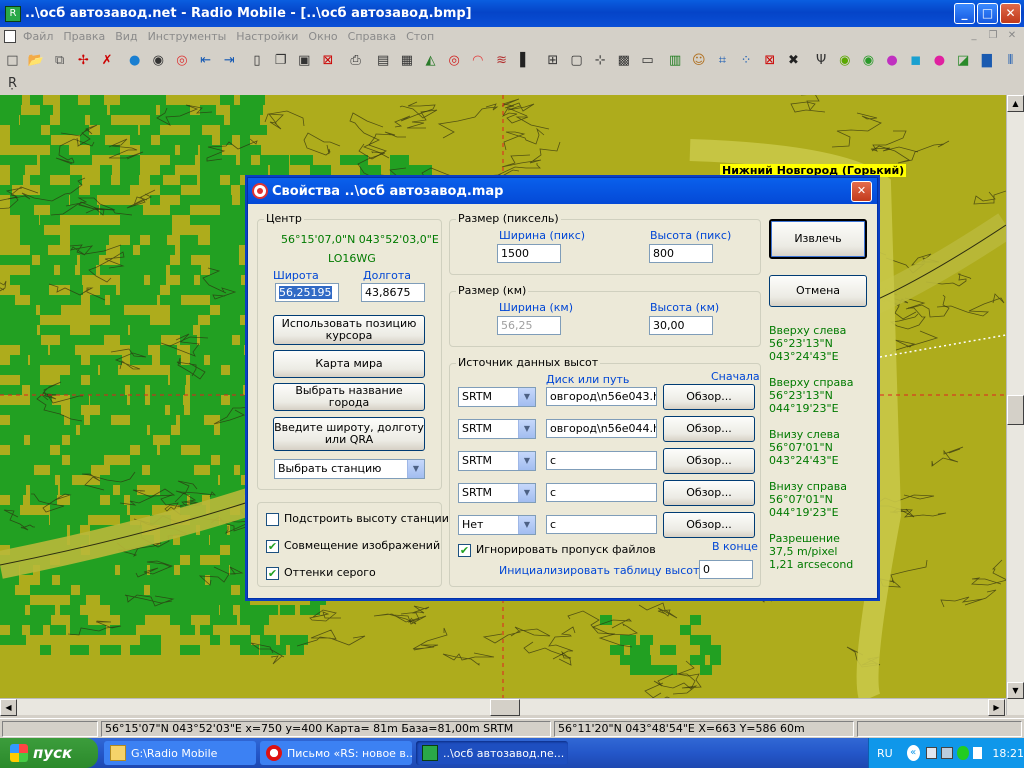 This screenshot has height=768, width=1024. What do you see at coordinates (964, 13) in the screenshot?
I see `minimize-button: _` at bounding box center [964, 13].